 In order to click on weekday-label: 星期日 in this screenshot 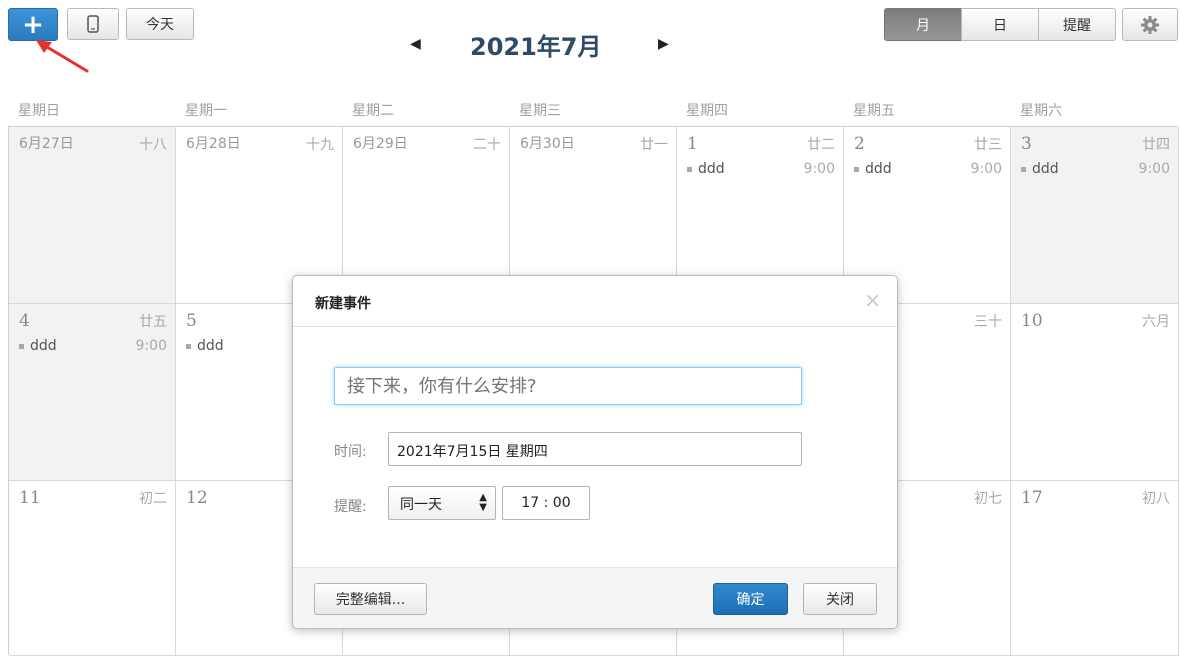, I will do `click(39, 111)`.